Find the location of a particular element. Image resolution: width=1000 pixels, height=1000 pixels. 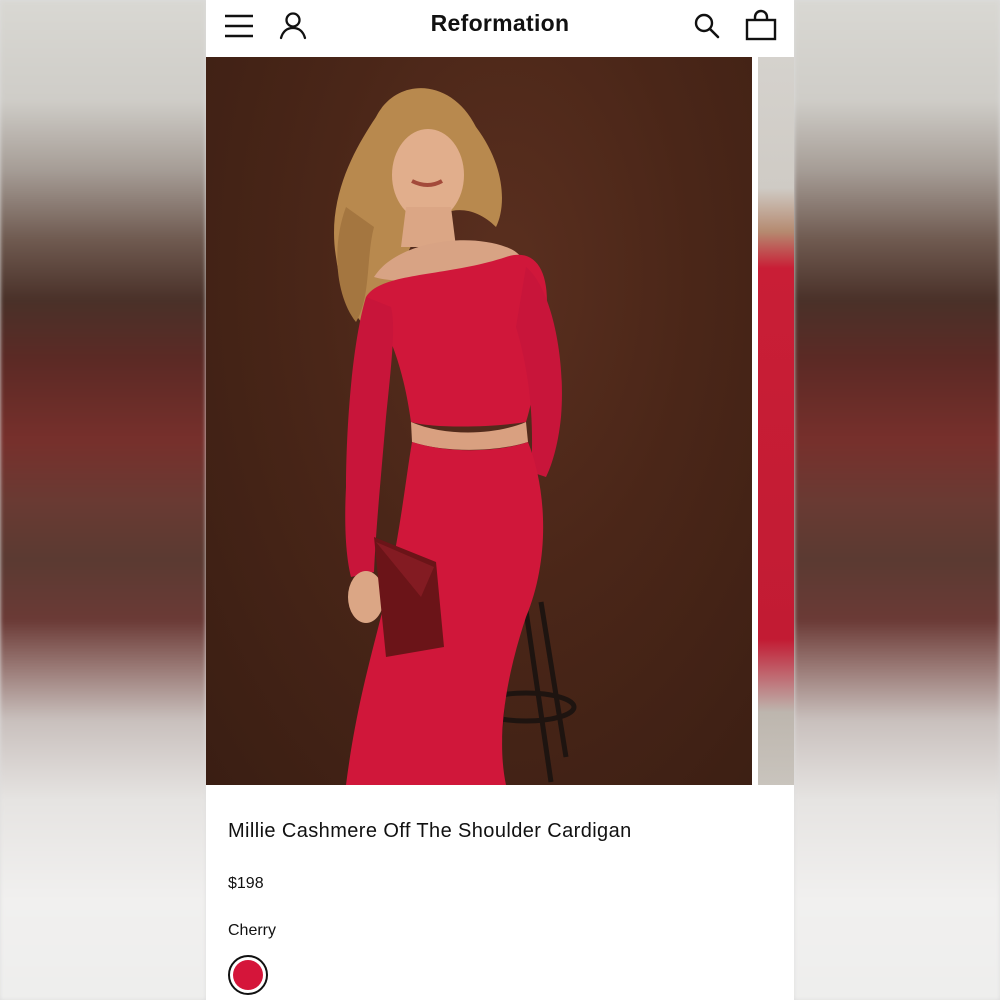

color-swatch-cherry is located at coordinates (248, 975).